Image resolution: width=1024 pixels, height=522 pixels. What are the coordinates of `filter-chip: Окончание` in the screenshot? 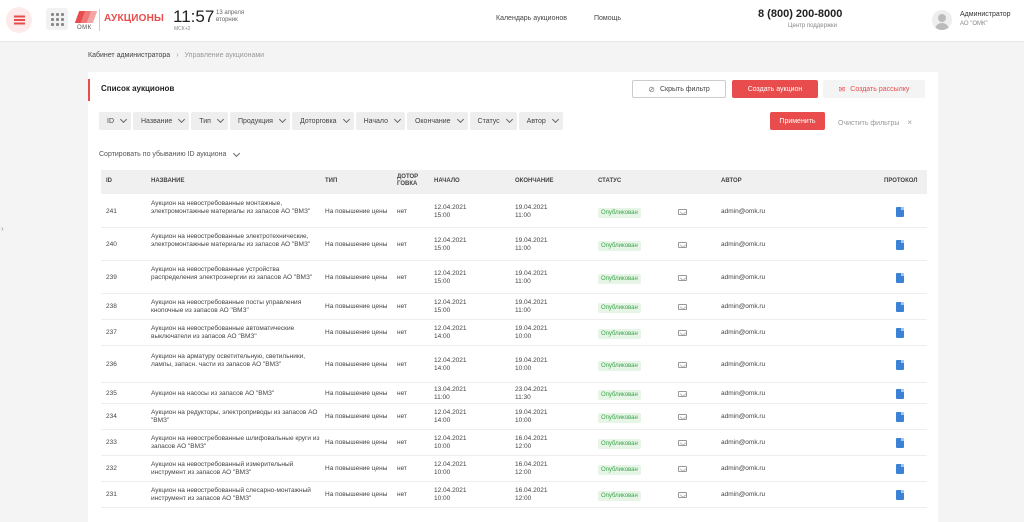 It's located at (437, 121).